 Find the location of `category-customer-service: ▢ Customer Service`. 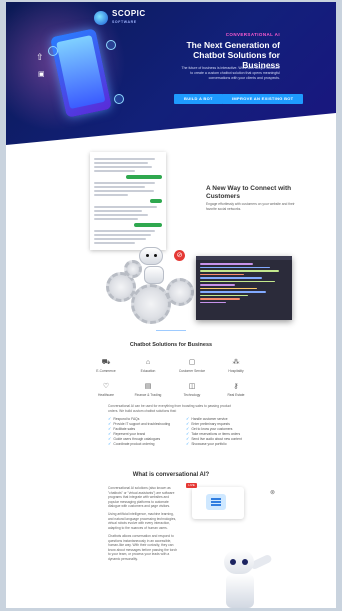

category-customer-service: ▢ Customer Service is located at coordinates (192, 365).